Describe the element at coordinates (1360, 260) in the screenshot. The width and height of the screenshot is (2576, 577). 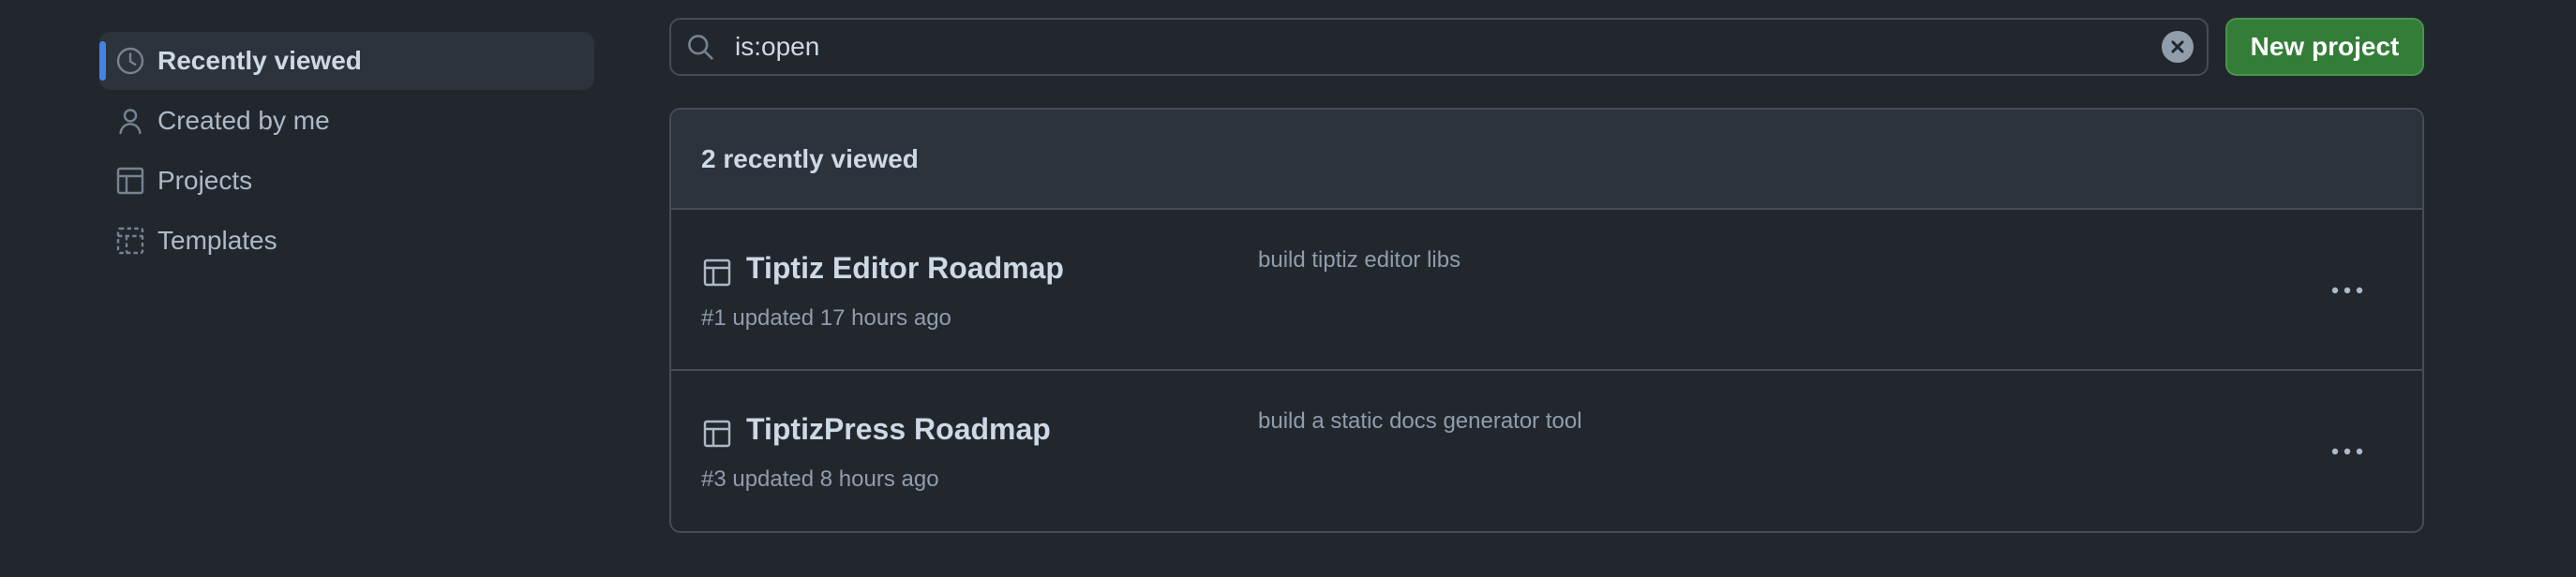
I see `project-description: build tiptiz editor libs` at that location.